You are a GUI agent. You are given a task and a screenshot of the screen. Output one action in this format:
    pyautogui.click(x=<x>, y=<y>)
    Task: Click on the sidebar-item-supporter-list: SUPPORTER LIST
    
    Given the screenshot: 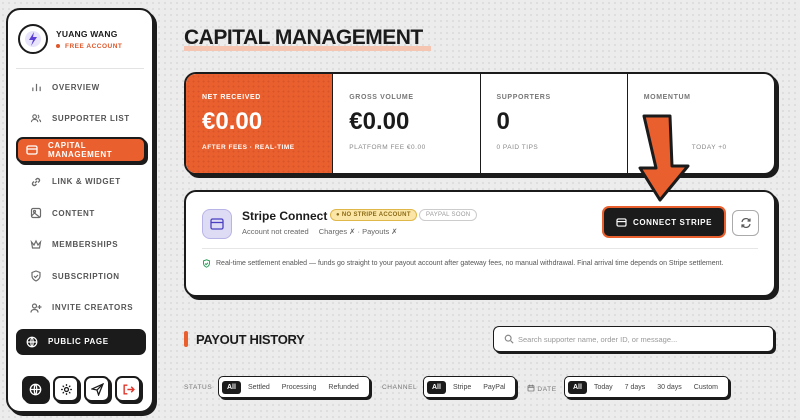 What is the action you would take?
    pyautogui.click(x=81, y=119)
    